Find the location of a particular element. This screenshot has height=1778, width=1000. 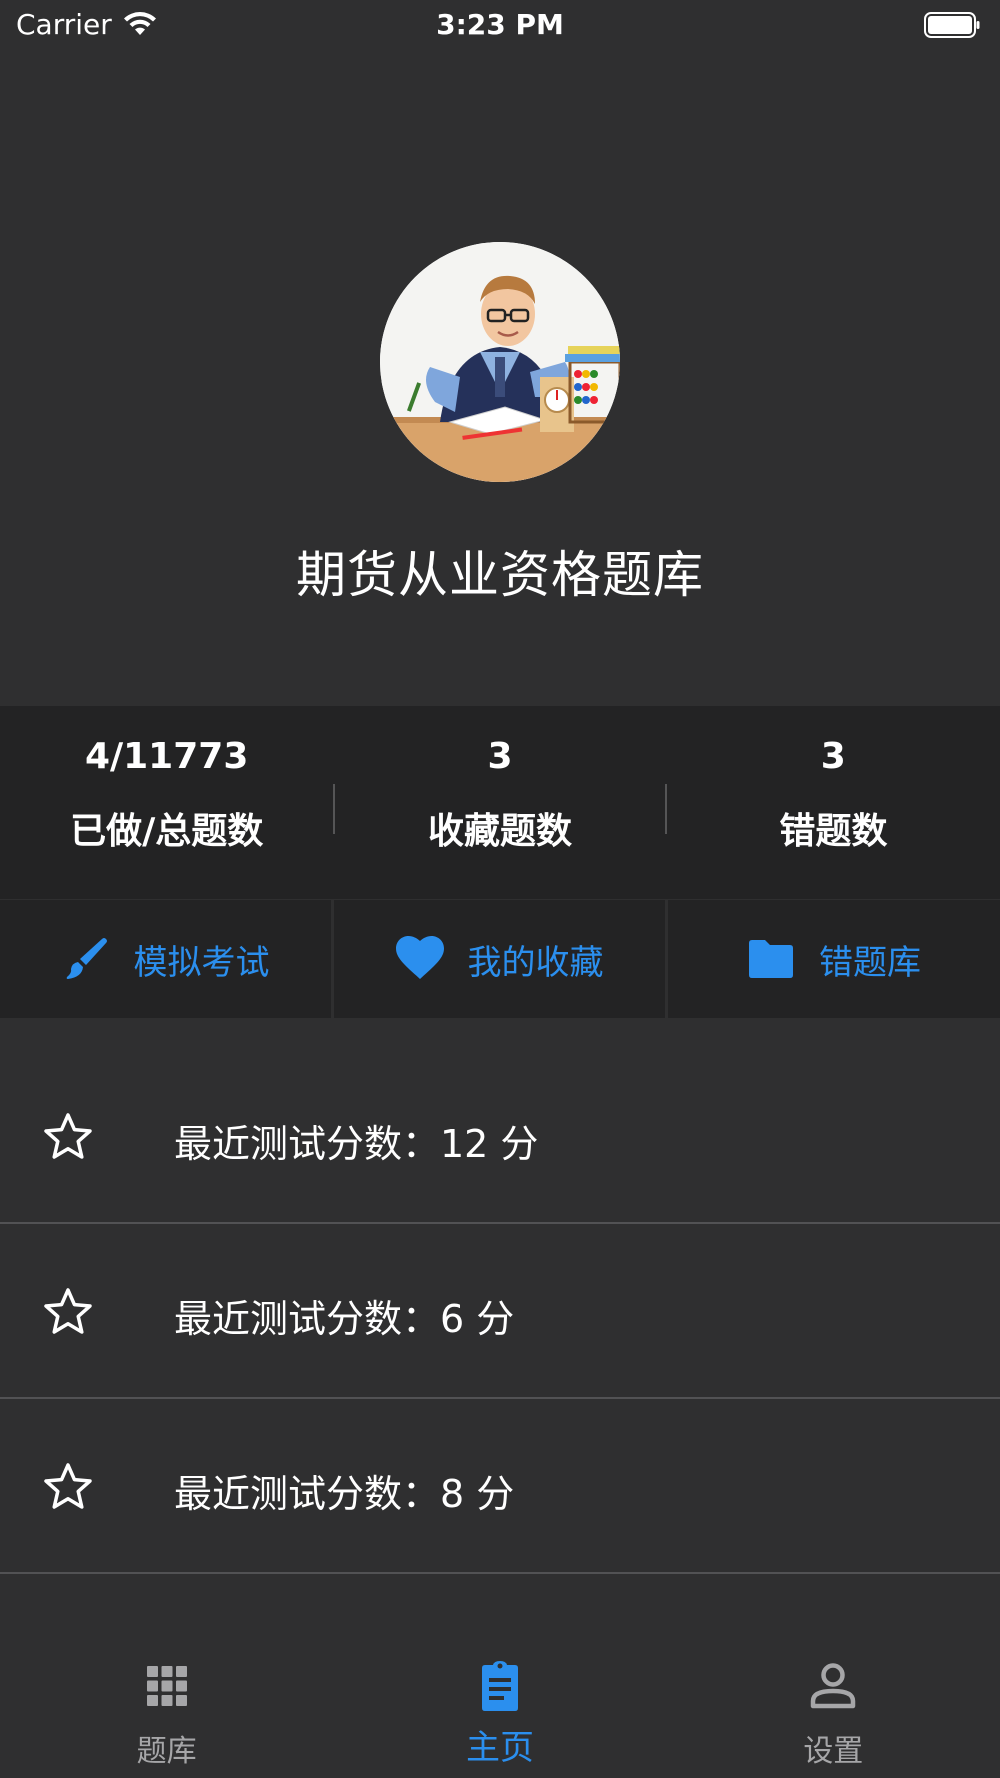

clipboard-icon is located at coordinates (499, 1686).